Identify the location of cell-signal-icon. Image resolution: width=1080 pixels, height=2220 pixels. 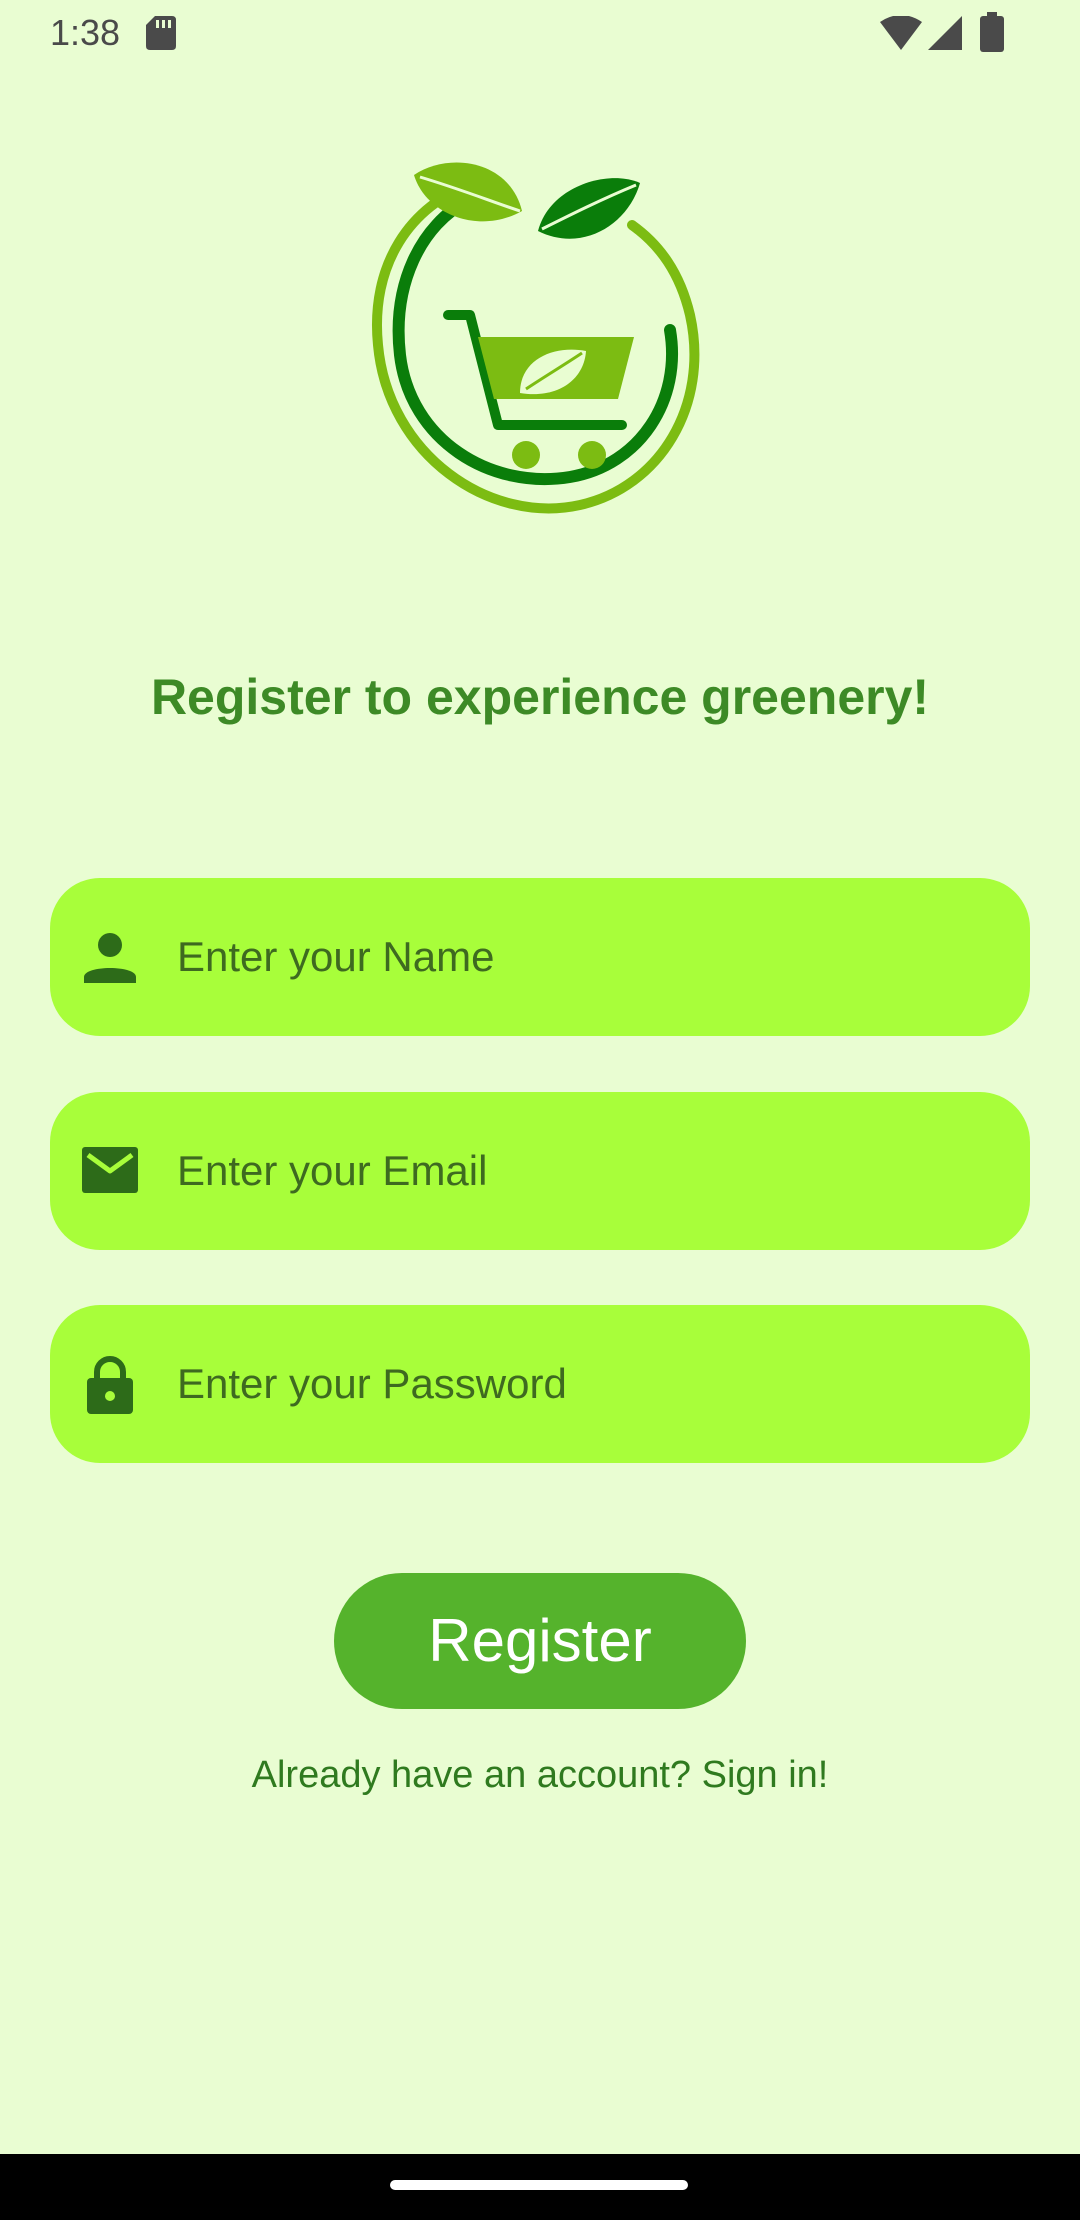
(945, 33).